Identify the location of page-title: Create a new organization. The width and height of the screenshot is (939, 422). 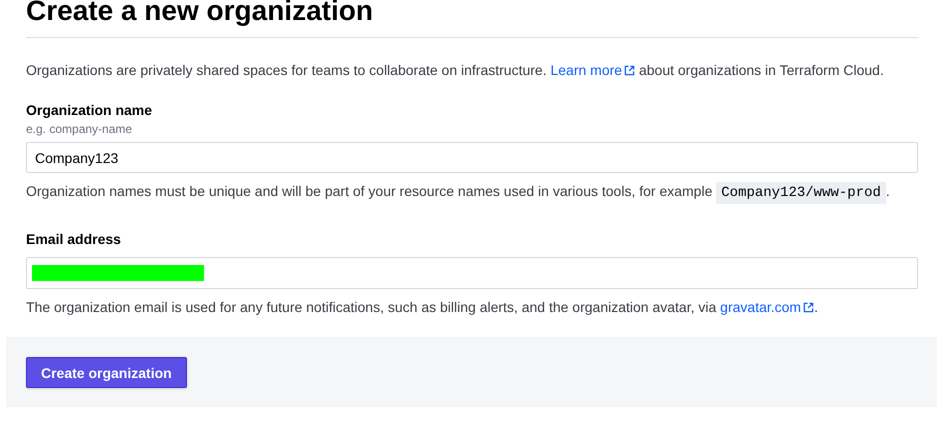
(200, 12).